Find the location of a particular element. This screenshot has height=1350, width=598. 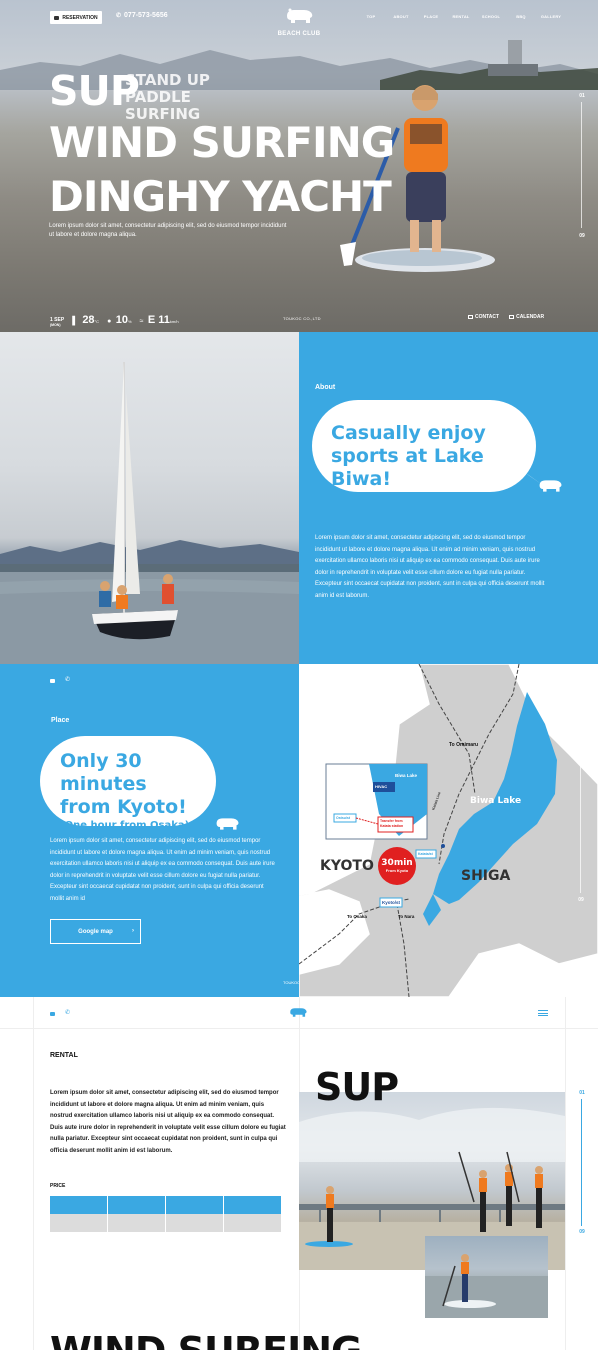

map-label-kyoto: KYOTO is located at coordinates (347, 866).